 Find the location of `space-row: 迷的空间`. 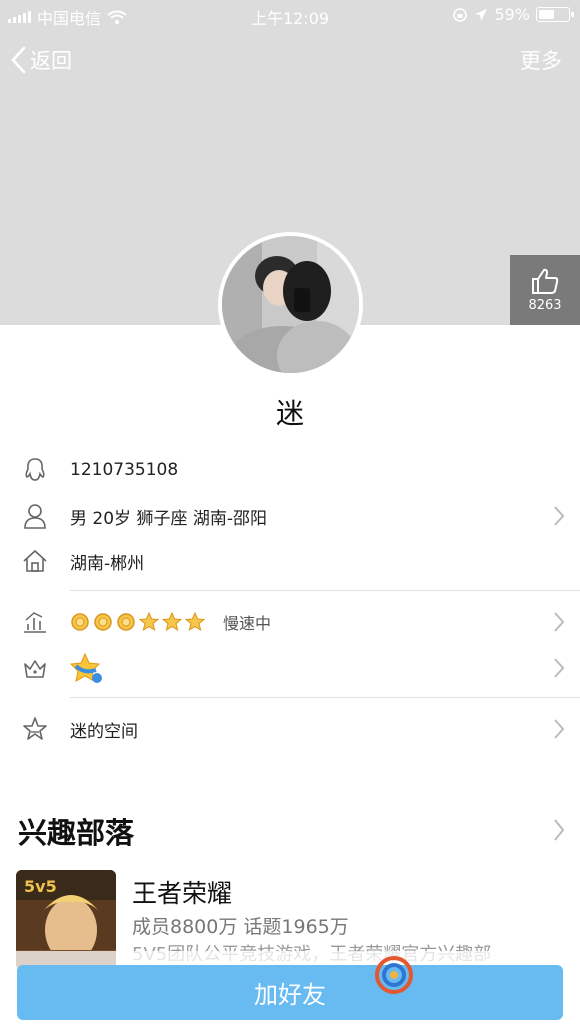

space-row: 迷的空间 is located at coordinates (290, 729).